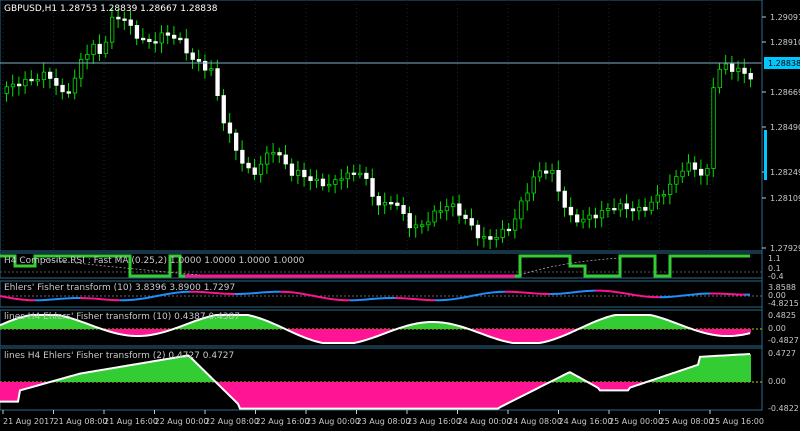  Describe the element at coordinates (283, 421) in the screenshot. I see `time-tick-label: 22 Aug 16:00` at that location.